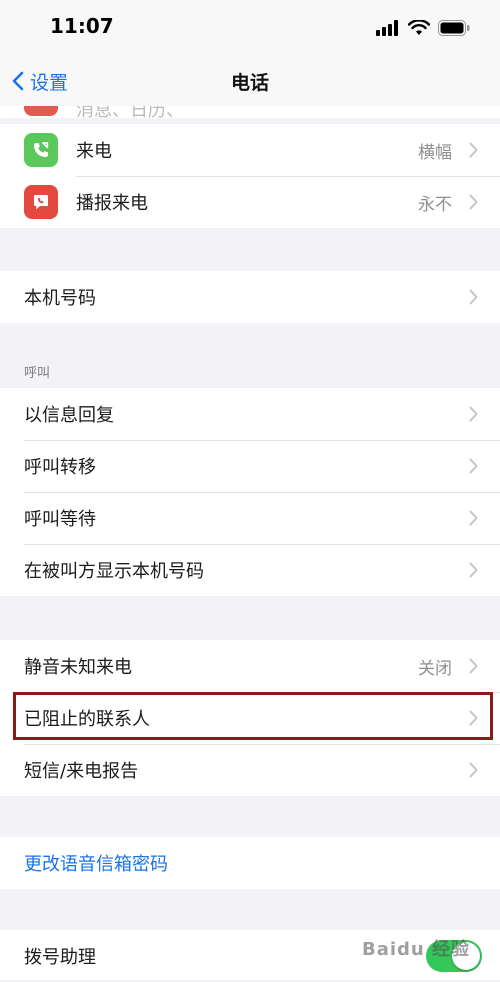 Image resolution: width=500 pixels, height=982 pixels. Describe the element at coordinates (387, 28) in the screenshot. I see `signal-icon` at that location.